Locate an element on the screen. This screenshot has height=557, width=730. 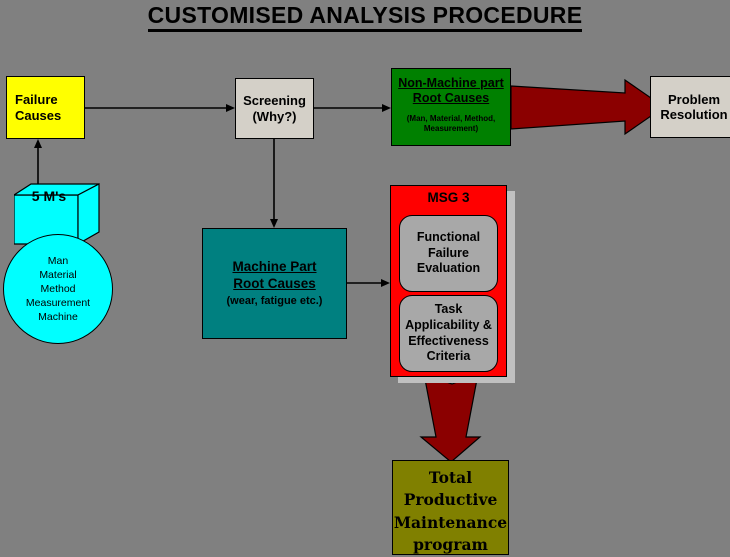
page-title-text: CUSTOMISED ANALYSIS PROCEDURE is located at coordinates (365, 17).